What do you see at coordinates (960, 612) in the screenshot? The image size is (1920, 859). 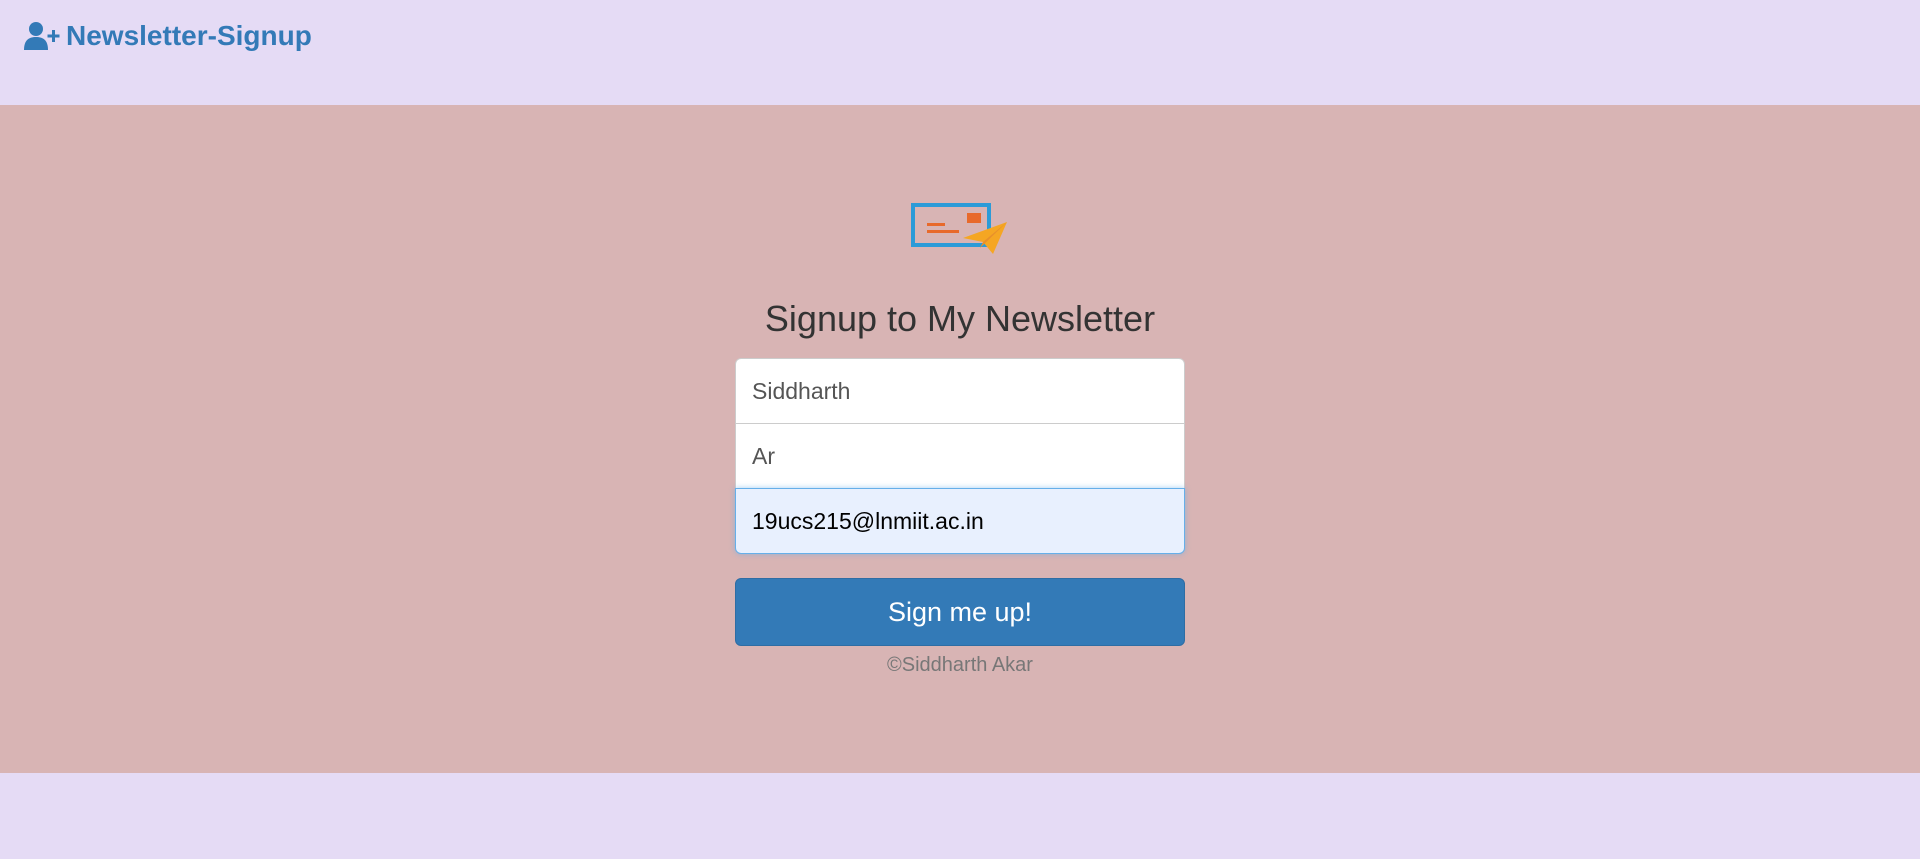 I see `sign-up-button: Sign me up!` at bounding box center [960, 612].